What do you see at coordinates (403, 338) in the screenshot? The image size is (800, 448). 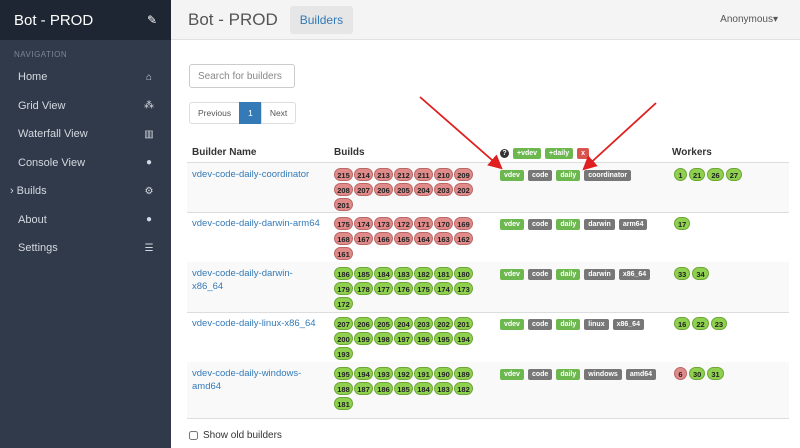 I see `build-badge: 197` at bounding box center [403, 338].